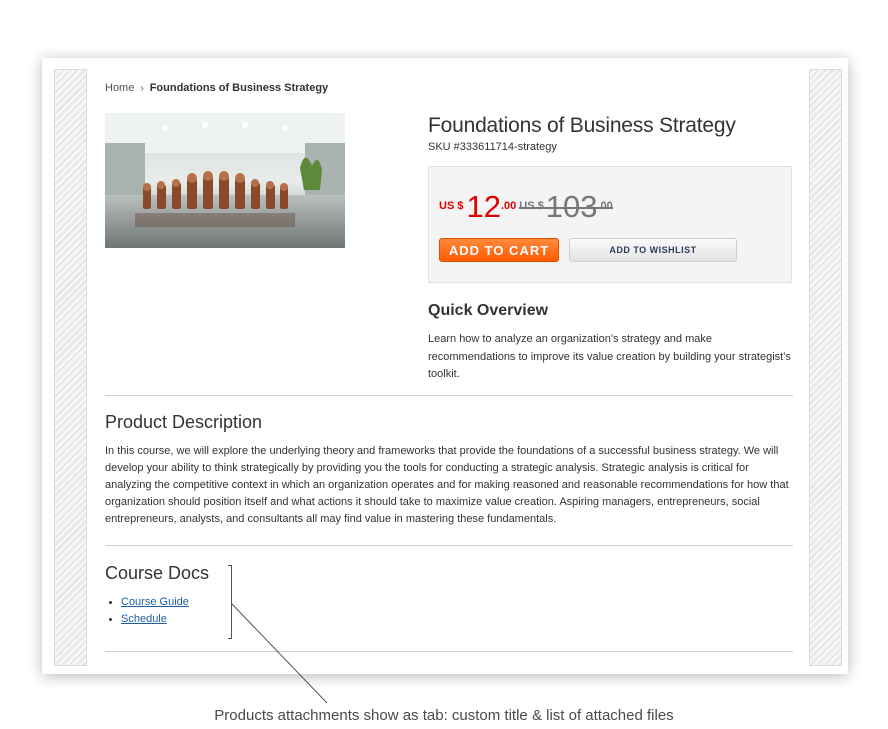  What do you see at coordinates (279, 653) in the screenshot?
I see `annotation-pointer` at bounding box center [279, 653].